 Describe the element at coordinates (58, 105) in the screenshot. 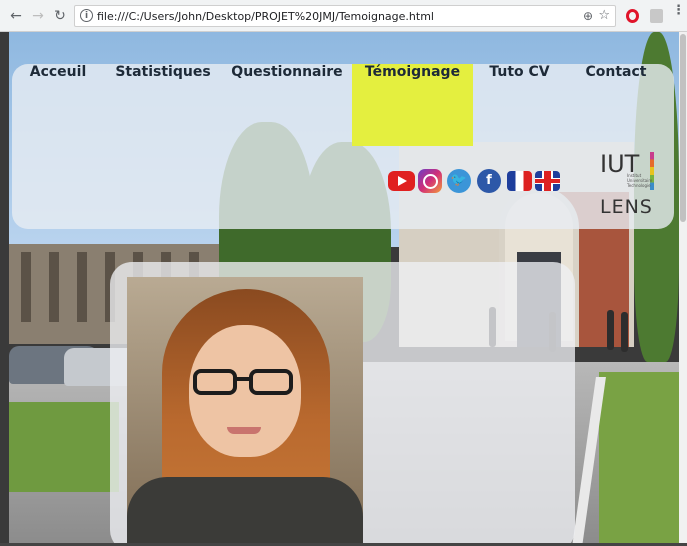

I see `nav-item-acceuil: Acceuil` at that location.